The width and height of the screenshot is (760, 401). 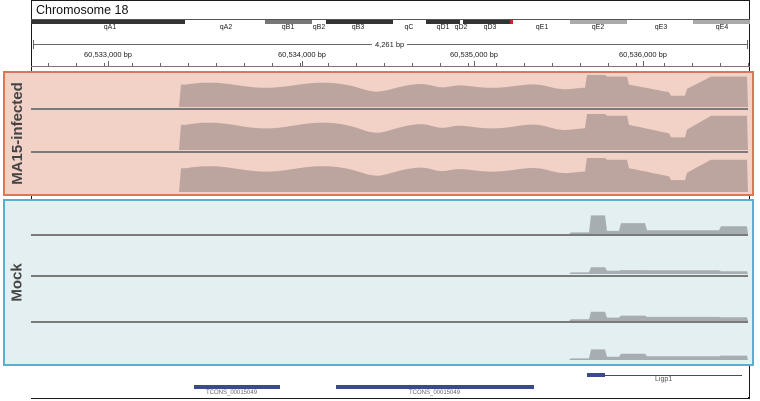 I want to click on gene-tcons-right-label: TCONS_00015049, so click(x=435, y=393).